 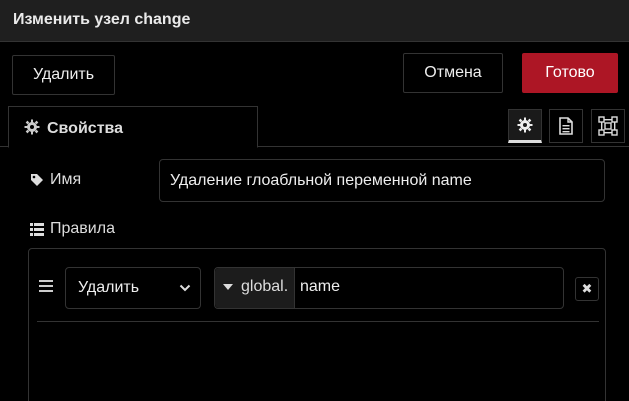 I want to click on target-type-label: global., so click(x=265, y=286).